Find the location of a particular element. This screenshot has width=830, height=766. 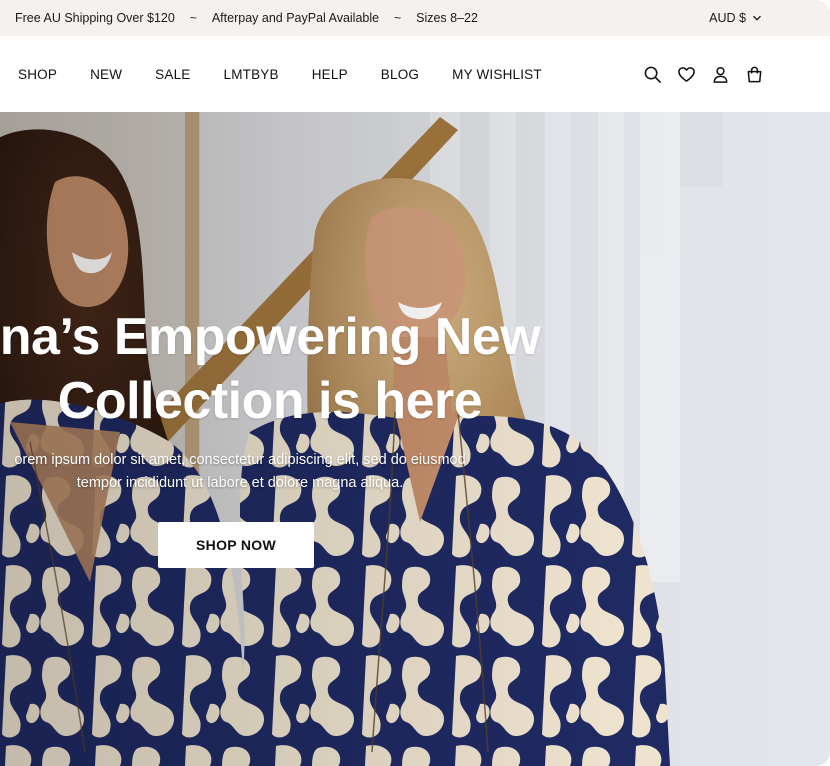

nav-item-blog: BLOG is located at coordinates (400, 74).